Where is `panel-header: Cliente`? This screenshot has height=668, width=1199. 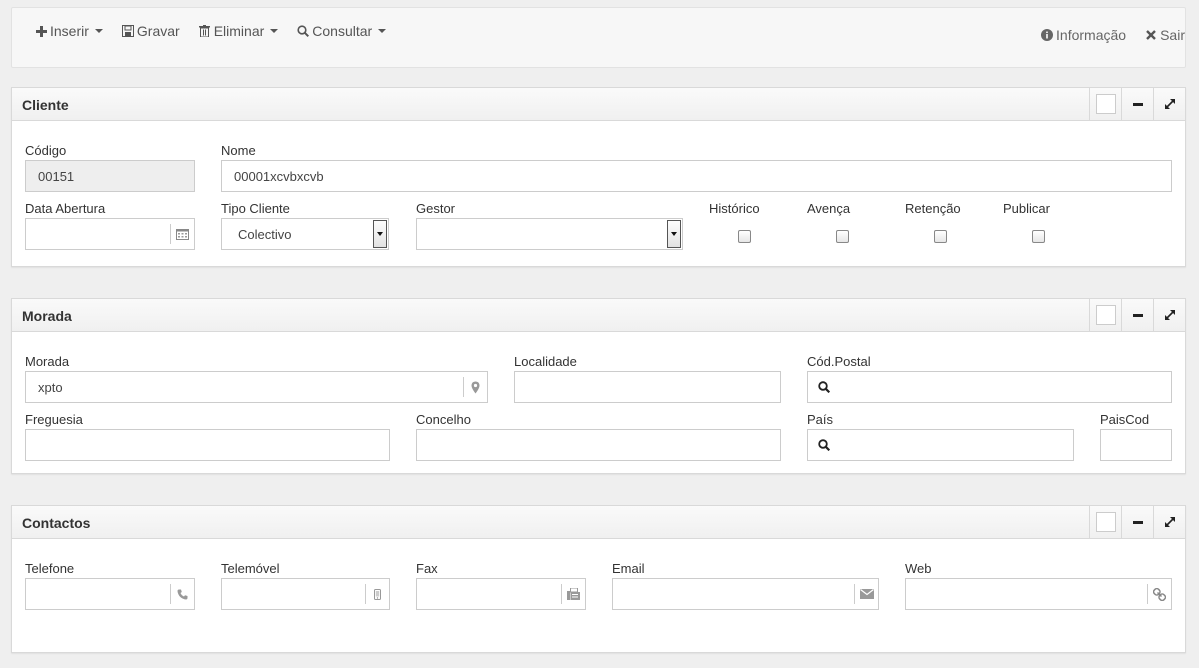
panel-header: Cliente is located at coordinates (598, 104).